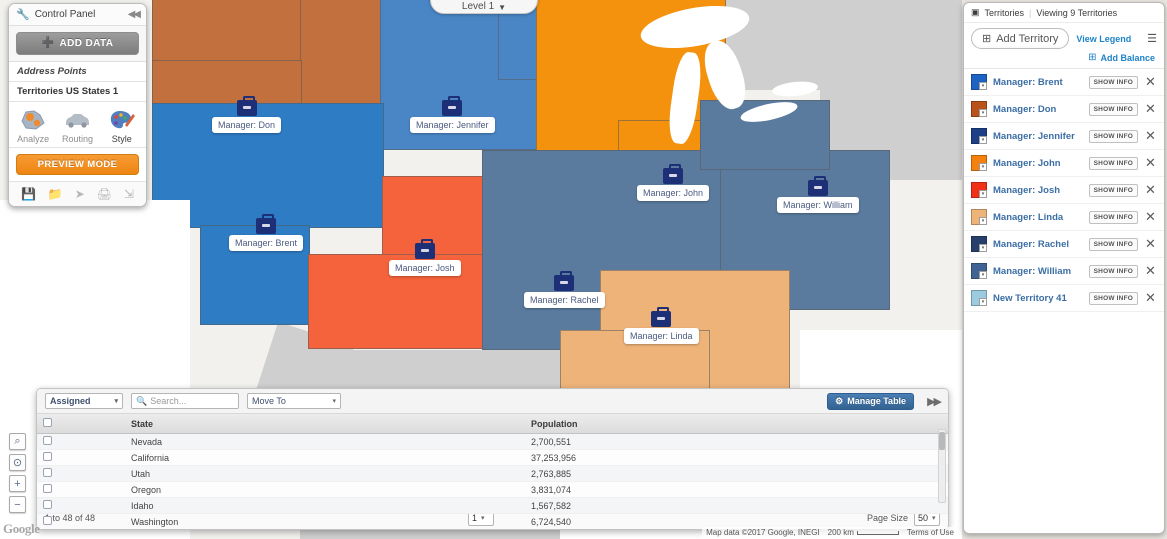  Describe the element at coordinates (77, 92) in the screenshot. I see `layer-territories-us-states: Territories US States 1` at that location.